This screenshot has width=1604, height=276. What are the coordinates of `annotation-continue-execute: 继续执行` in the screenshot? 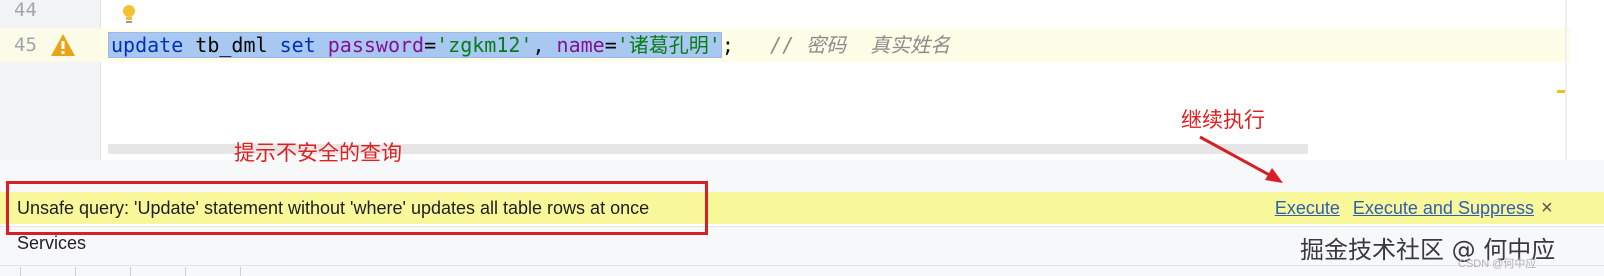 It's located at (1223, 120).